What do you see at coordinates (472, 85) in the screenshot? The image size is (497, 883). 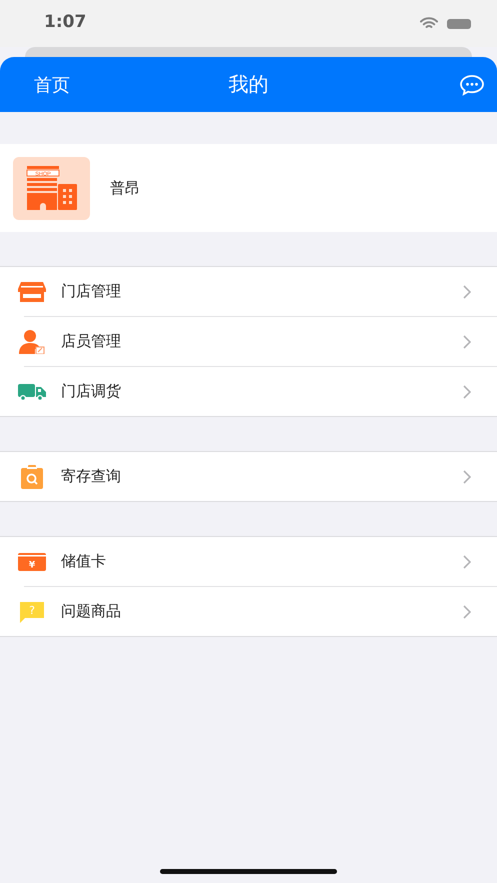 I see `chat-icon` at bounding box center [472, 85].